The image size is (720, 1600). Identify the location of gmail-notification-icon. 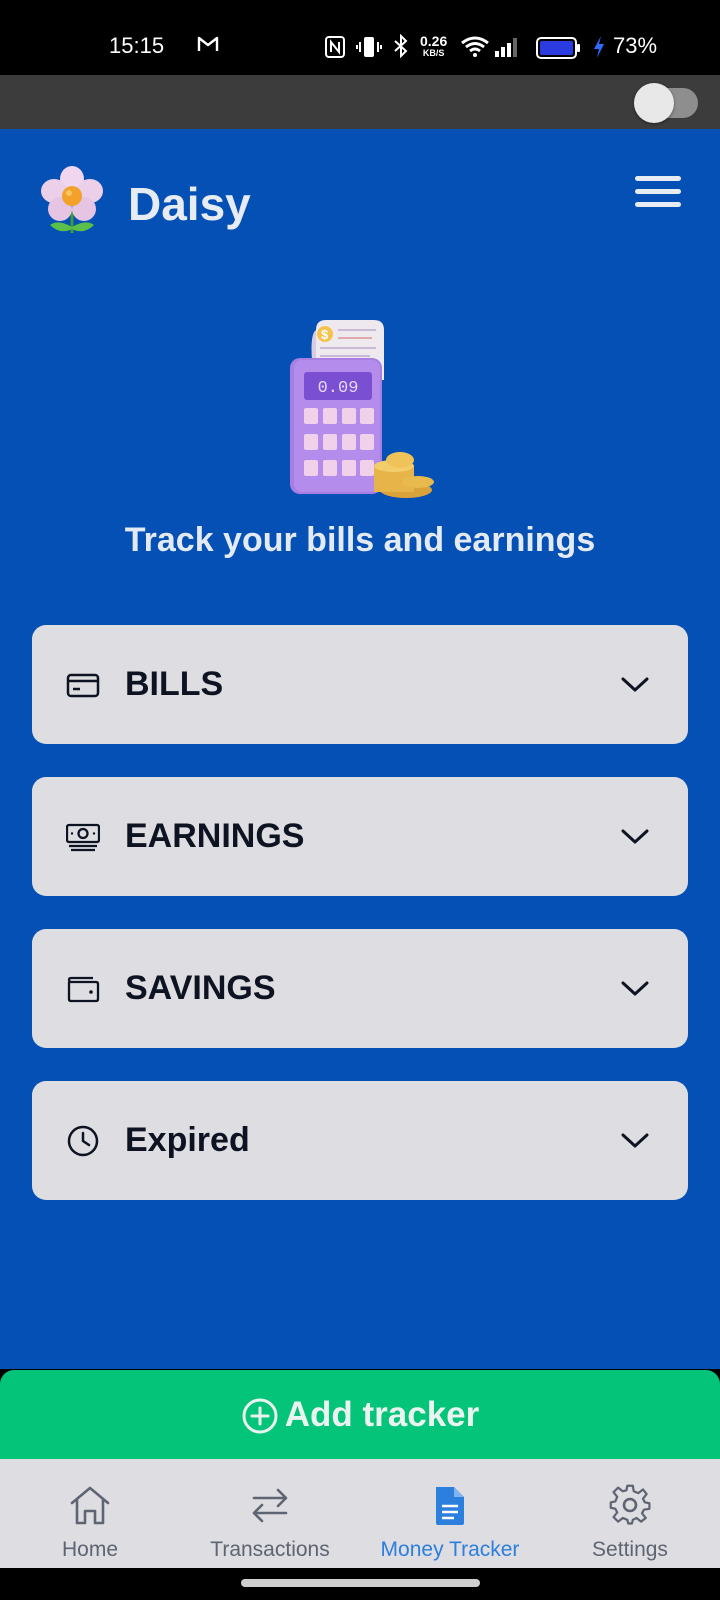
(208, 43).